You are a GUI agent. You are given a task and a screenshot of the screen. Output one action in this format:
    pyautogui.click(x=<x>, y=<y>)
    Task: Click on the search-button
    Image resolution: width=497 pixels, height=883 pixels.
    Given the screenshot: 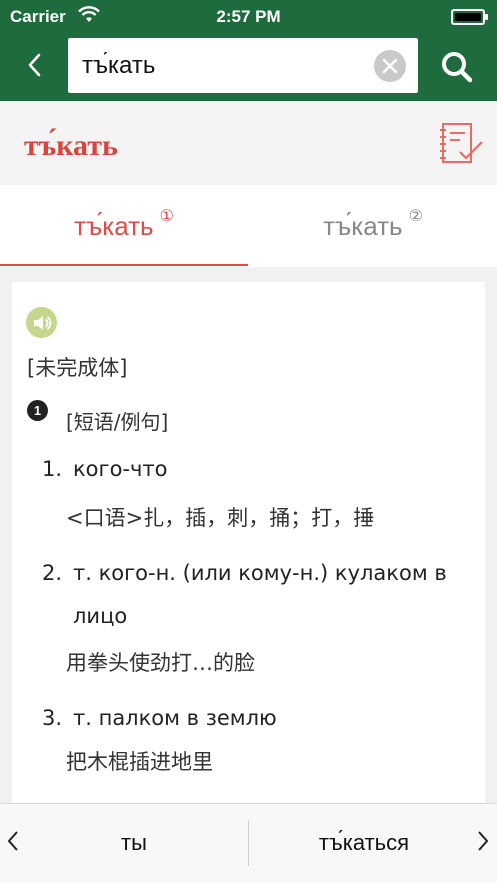 What is the action you would take?
    pyautogui.click(x=457, y=67)
    